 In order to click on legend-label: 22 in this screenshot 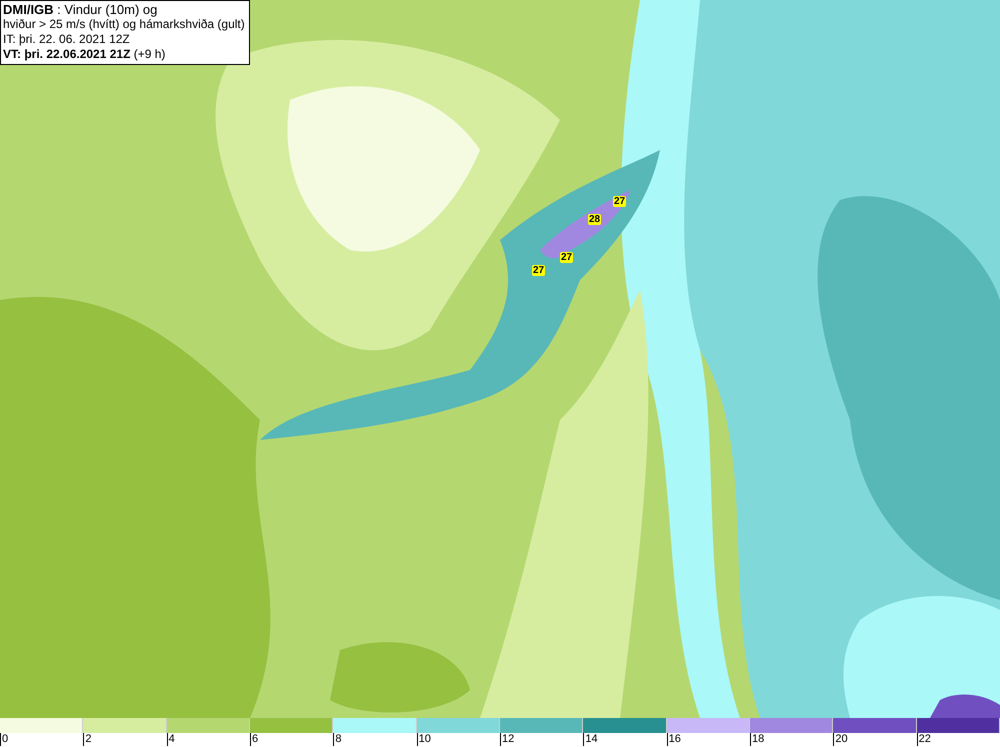, I will do `click(923, 739)`.